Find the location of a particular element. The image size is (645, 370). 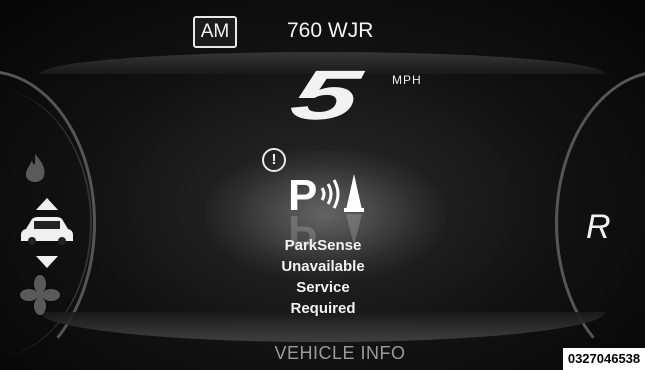

message-line: ParkSense is located at coordinates (323, 245).